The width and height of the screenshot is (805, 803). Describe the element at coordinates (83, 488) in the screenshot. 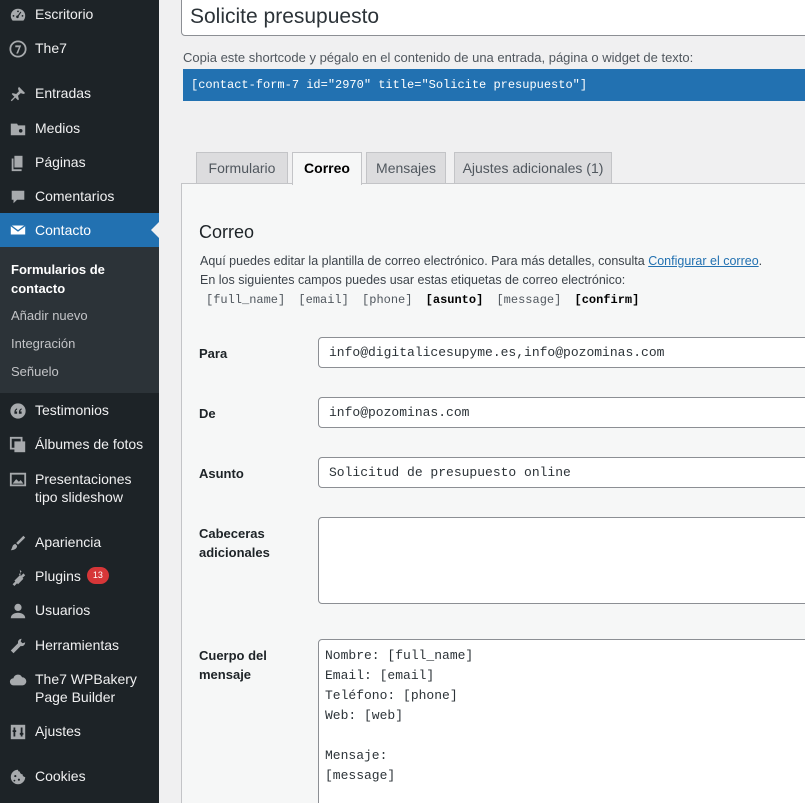

I see `menu-label: Presentaciones tipo slideshow` at that location.